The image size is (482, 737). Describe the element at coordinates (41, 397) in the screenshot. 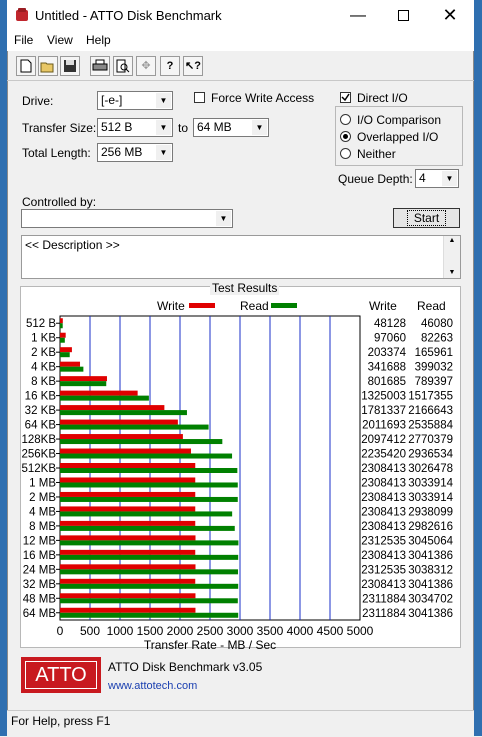

I see `category-label: 16 KB` at that location.